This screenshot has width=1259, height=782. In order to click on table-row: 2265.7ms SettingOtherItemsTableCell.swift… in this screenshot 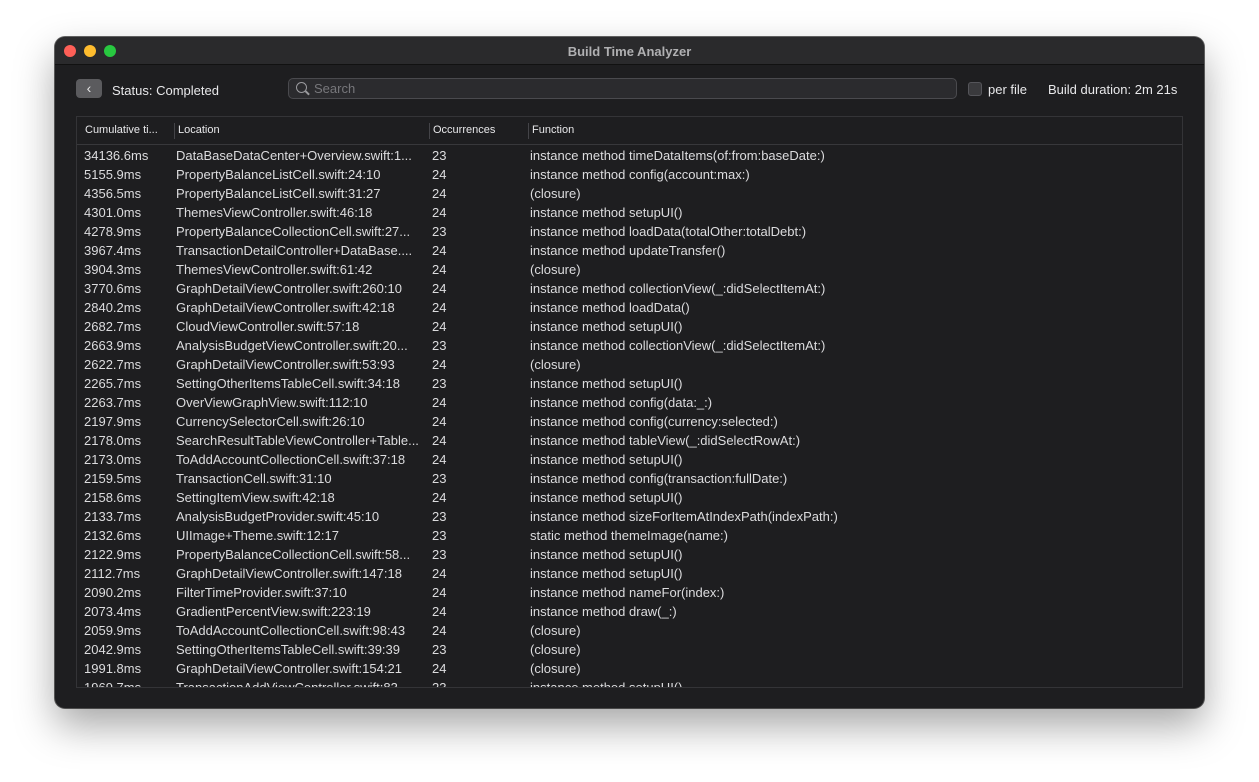, I will do `click(629, 383)`.